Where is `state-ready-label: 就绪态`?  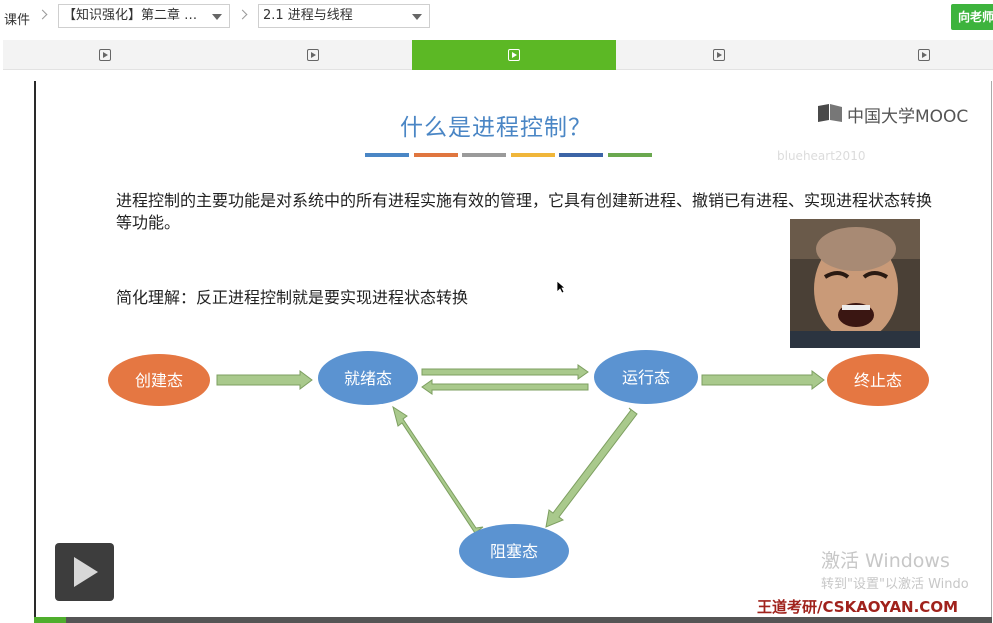 state-ready-label: 就绪态 is located at coordinates (368, 378).